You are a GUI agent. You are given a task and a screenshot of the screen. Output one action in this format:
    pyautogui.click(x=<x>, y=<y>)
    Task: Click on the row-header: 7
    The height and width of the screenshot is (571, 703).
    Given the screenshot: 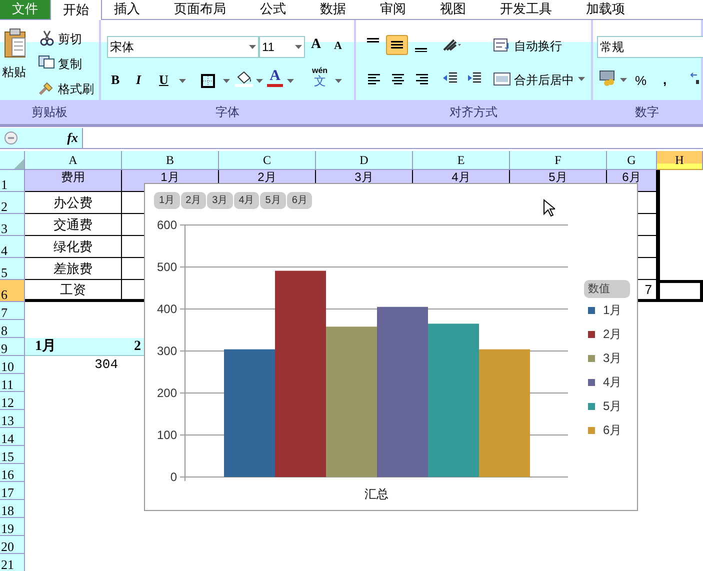 What is the action you would take?
    pyautogui.click(x=12, y=311)
    